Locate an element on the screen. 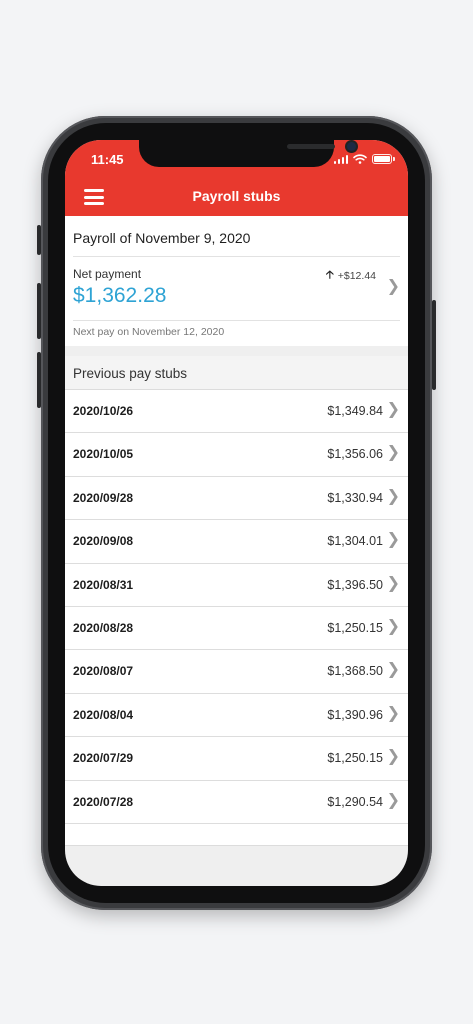  pay-stub-amount: $1,290.54 is located at coordinates (355, 801).